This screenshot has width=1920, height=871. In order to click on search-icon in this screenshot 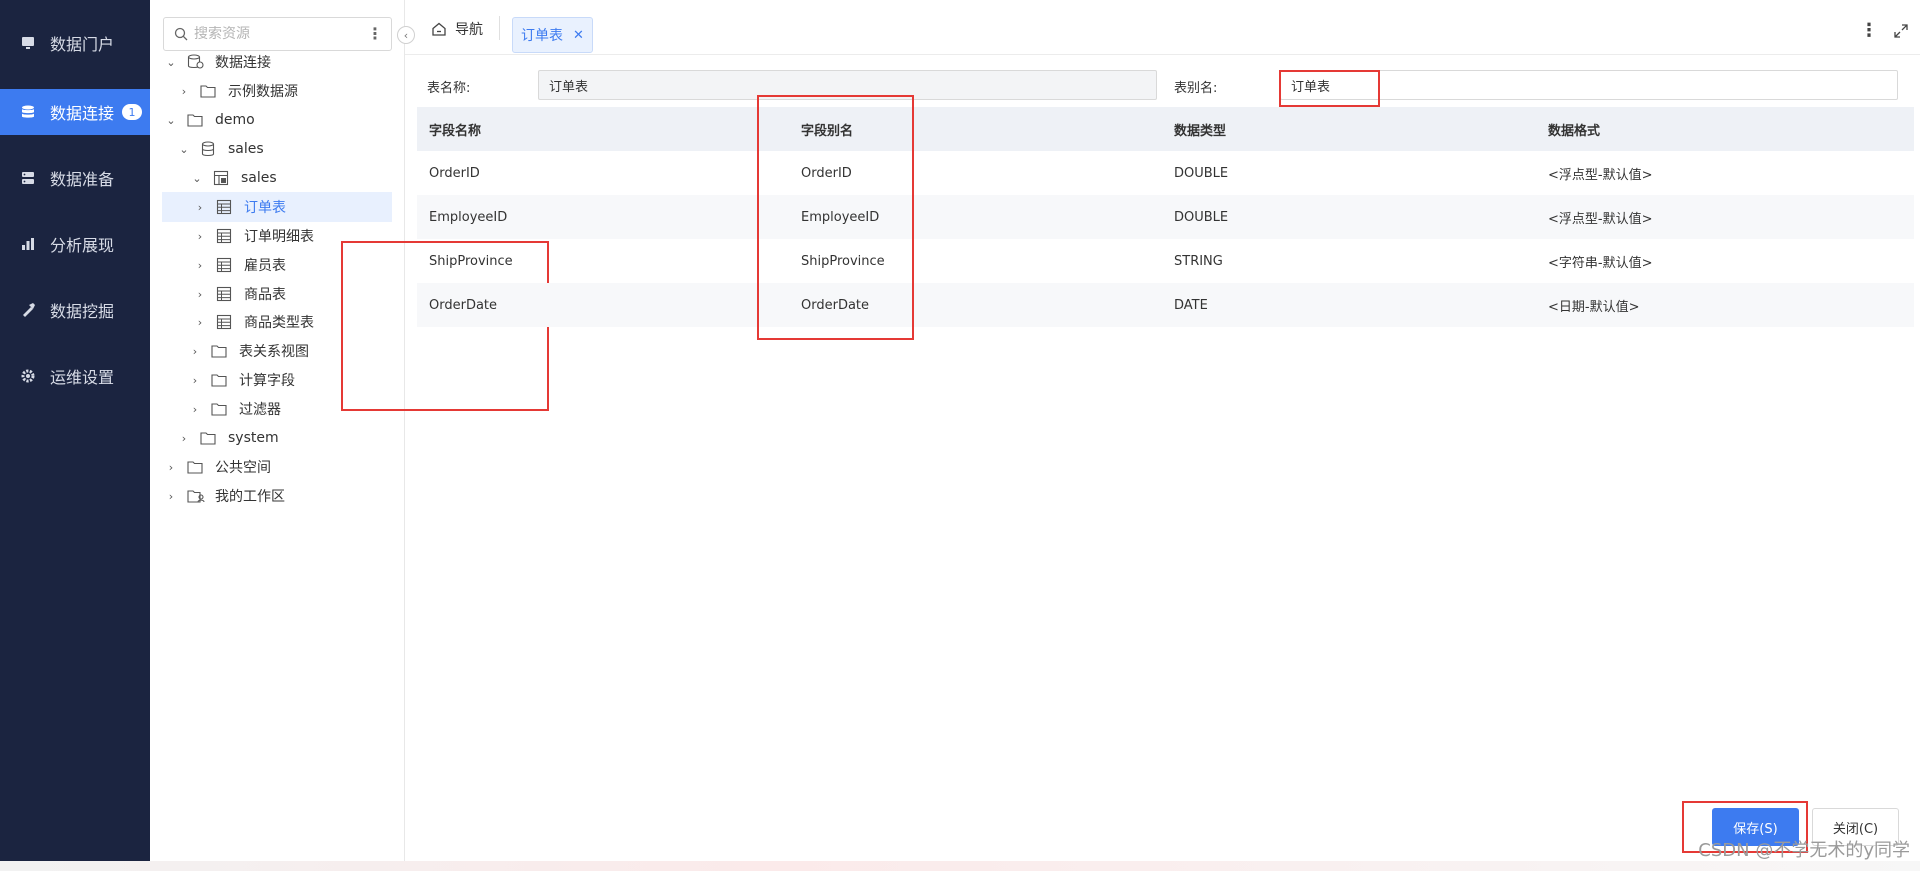, I will do `click(181, 34)`.